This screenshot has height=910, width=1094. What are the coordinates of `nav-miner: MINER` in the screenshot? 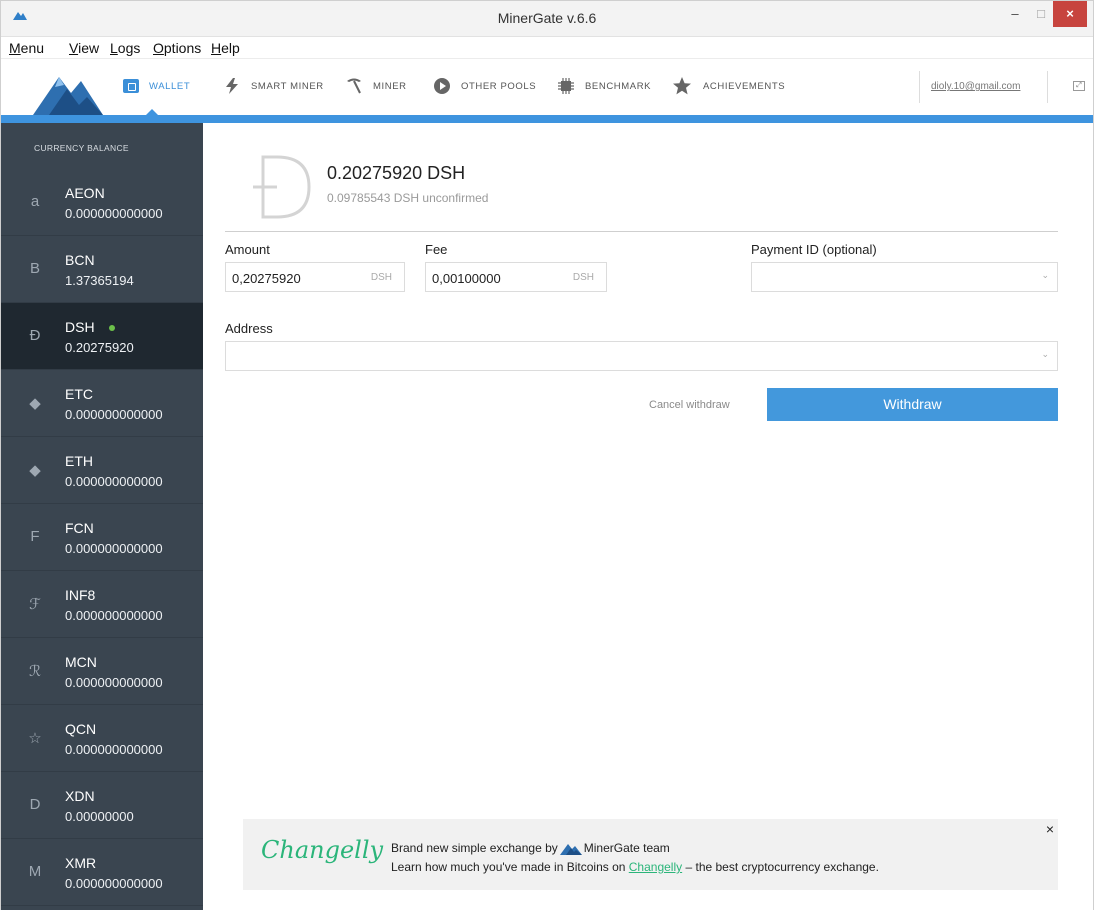 It's located at (376, 86).